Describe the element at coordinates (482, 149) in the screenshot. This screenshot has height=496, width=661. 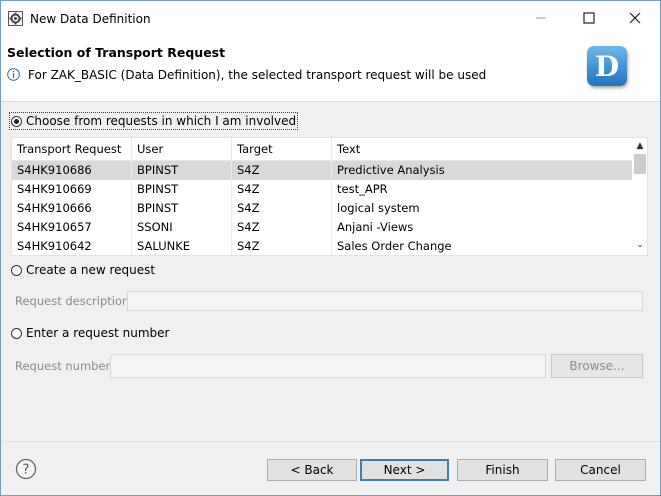
I see `column-header-text: Text` at that location.